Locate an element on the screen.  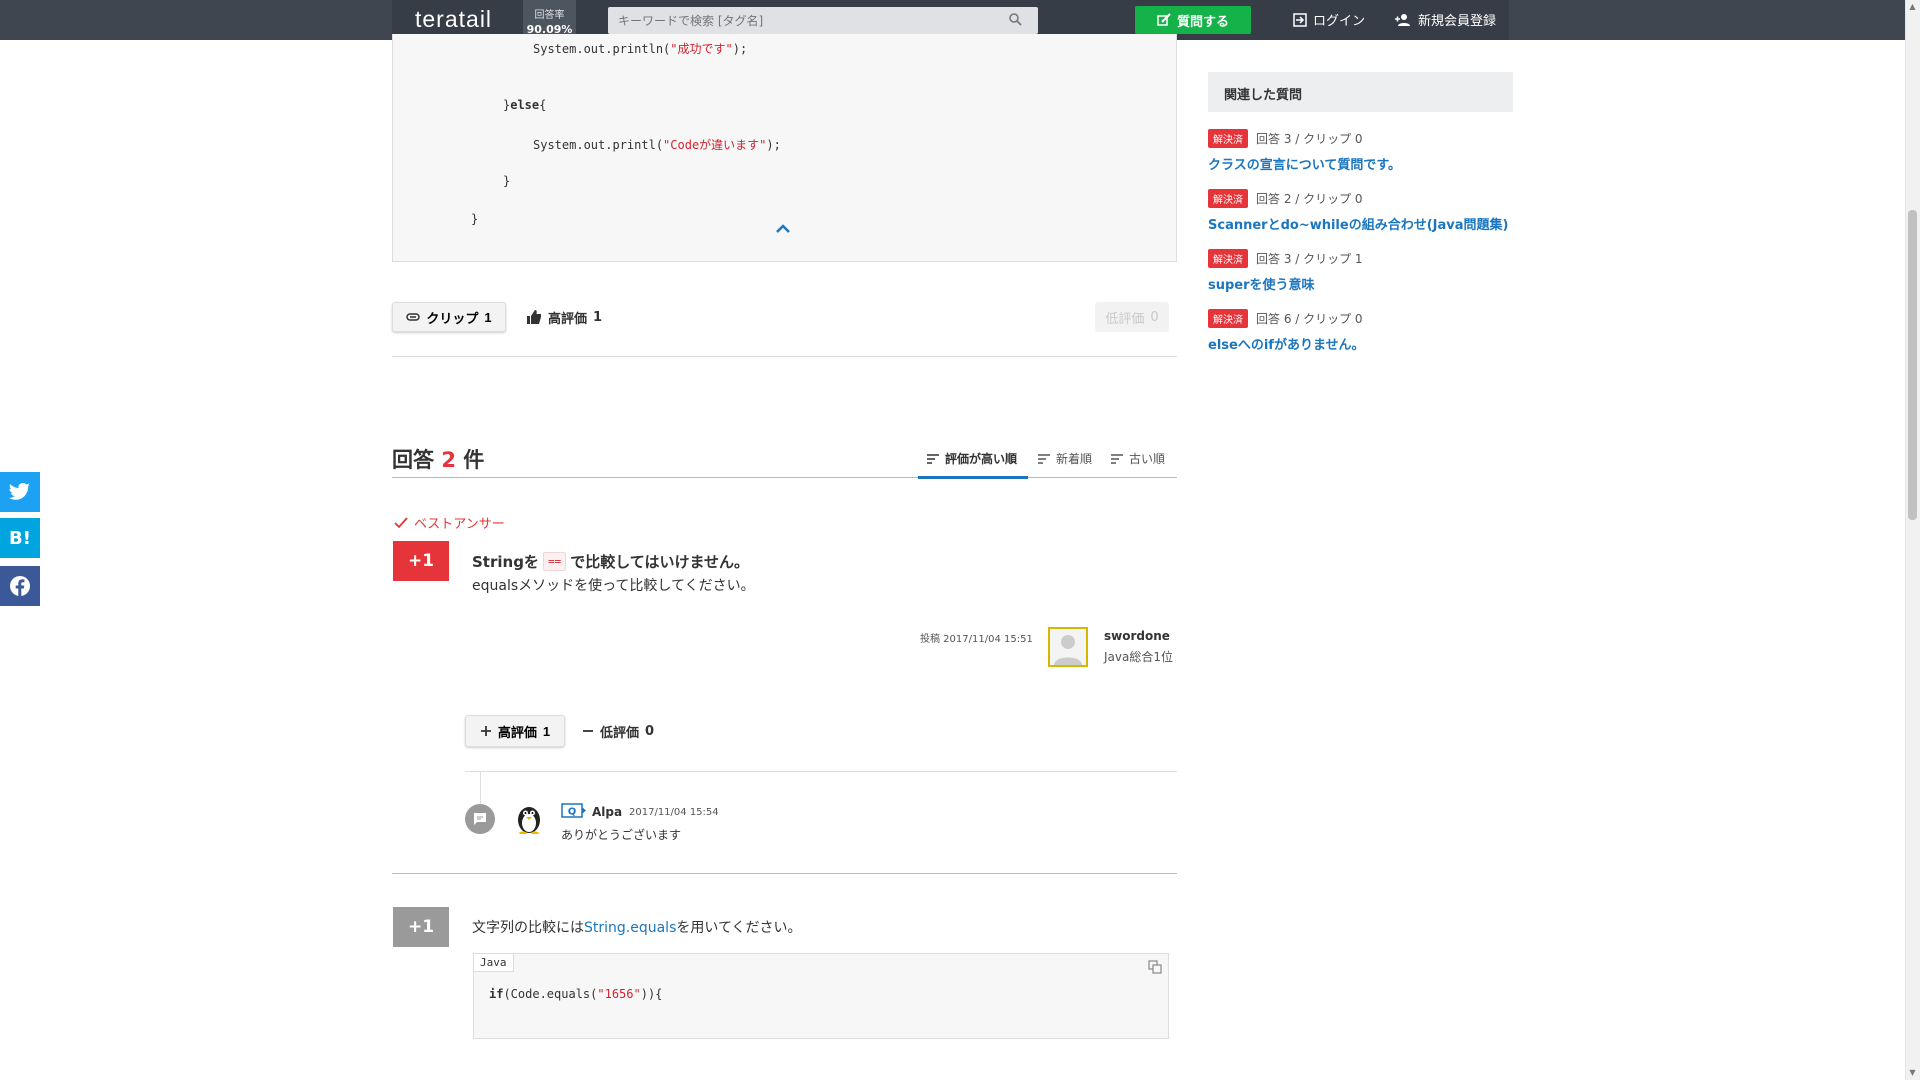
facebook-share-button is located at coordinates (20, 586).